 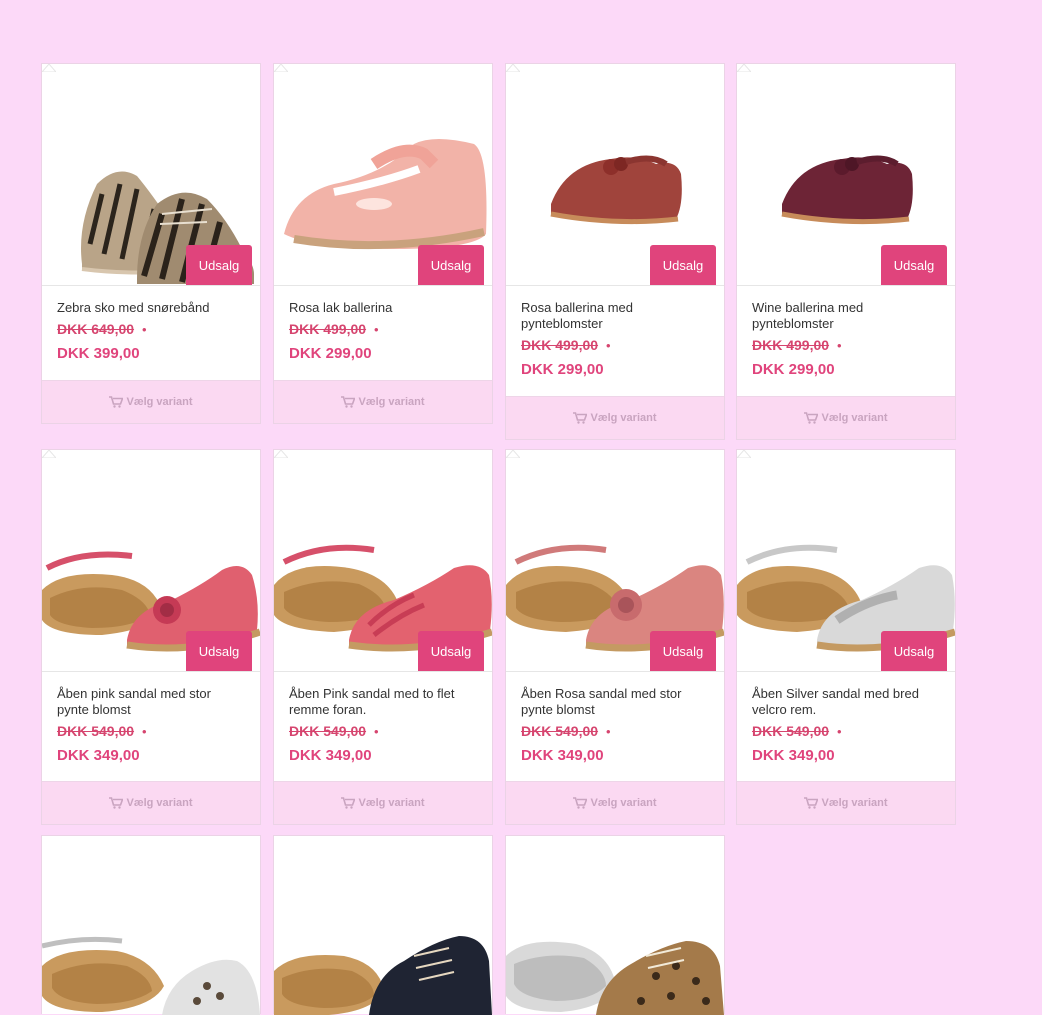 What do you see at coordinates (615, 702) in the screenshot?
I see `product-name: Åben Rosa sandal med stor pynte blomst` at bounding box center [615, 702].